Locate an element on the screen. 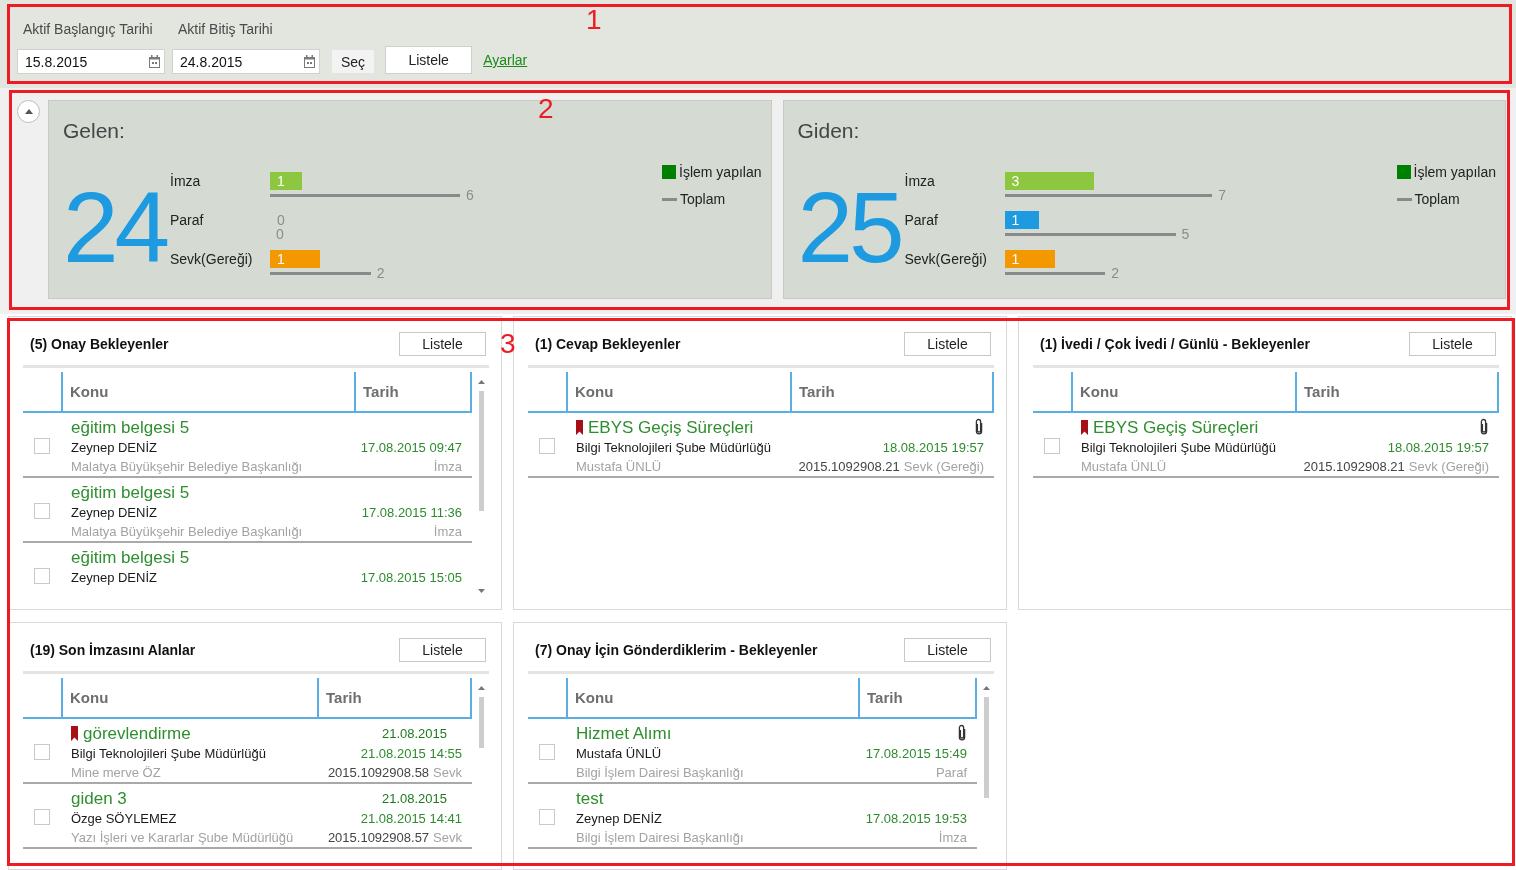 This screenshot has width=1516, height=870. list-title: (19) Son İmzasını Alanlar is located at coordinates (112, 650).